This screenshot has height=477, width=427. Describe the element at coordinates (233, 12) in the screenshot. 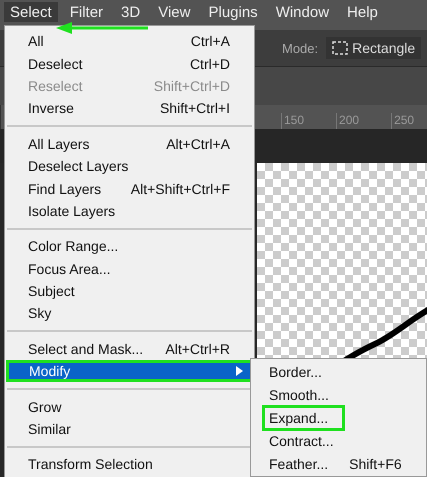

I see `menu-bar-item: Plugins` at that location.